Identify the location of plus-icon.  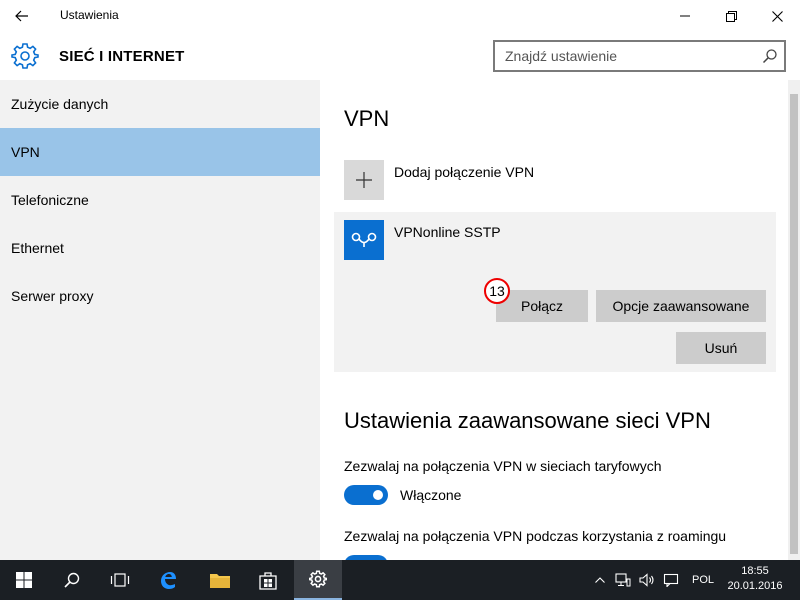
(364, 180).